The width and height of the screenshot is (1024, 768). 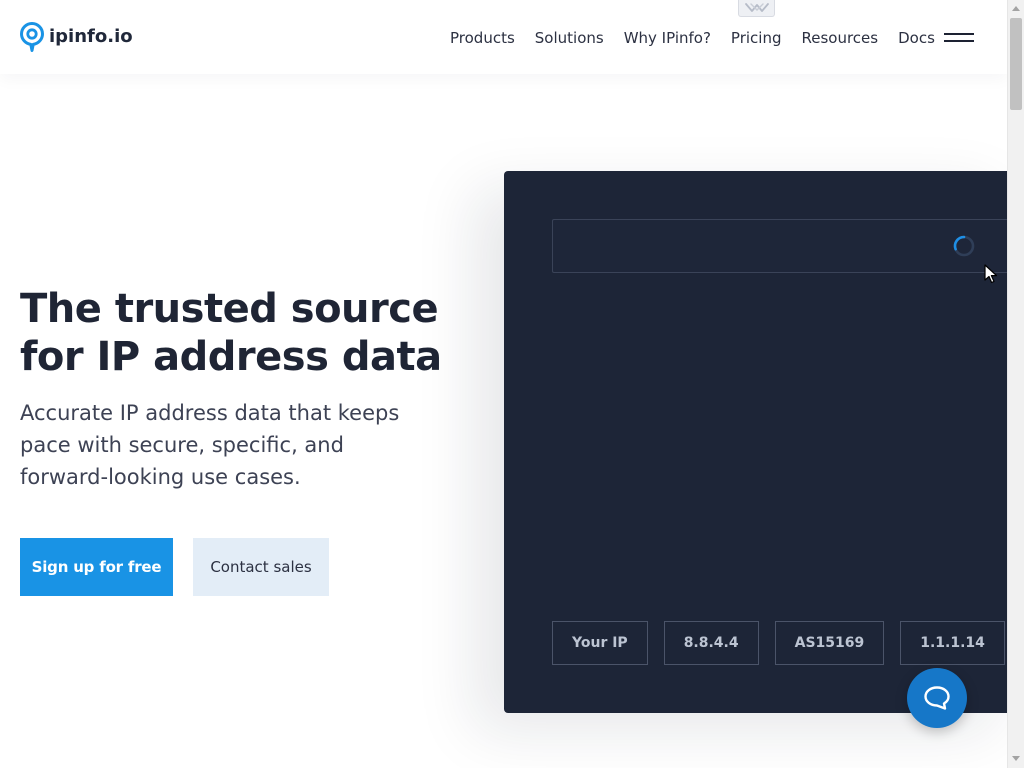 What do you see at coordinates (1016, 8) in the screenshot?
I see `scroll-up-arrow` at bounding box center [1016, 8].